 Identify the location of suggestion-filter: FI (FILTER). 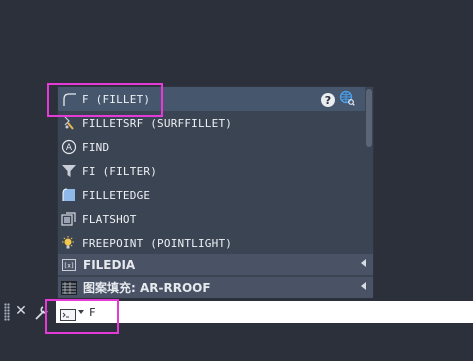
(211, 171).